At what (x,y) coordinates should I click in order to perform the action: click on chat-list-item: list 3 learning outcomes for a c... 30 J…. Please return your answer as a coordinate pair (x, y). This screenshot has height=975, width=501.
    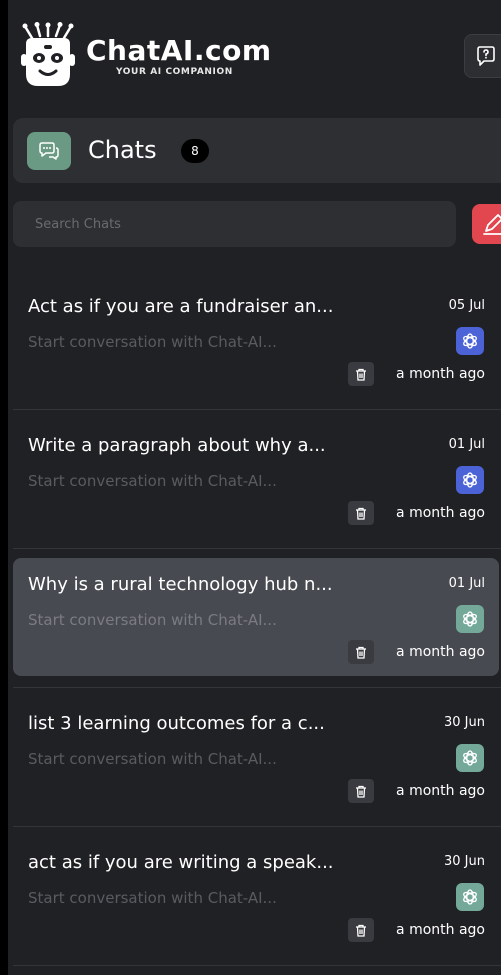
    Looking at the image, I should click on (256, 756).